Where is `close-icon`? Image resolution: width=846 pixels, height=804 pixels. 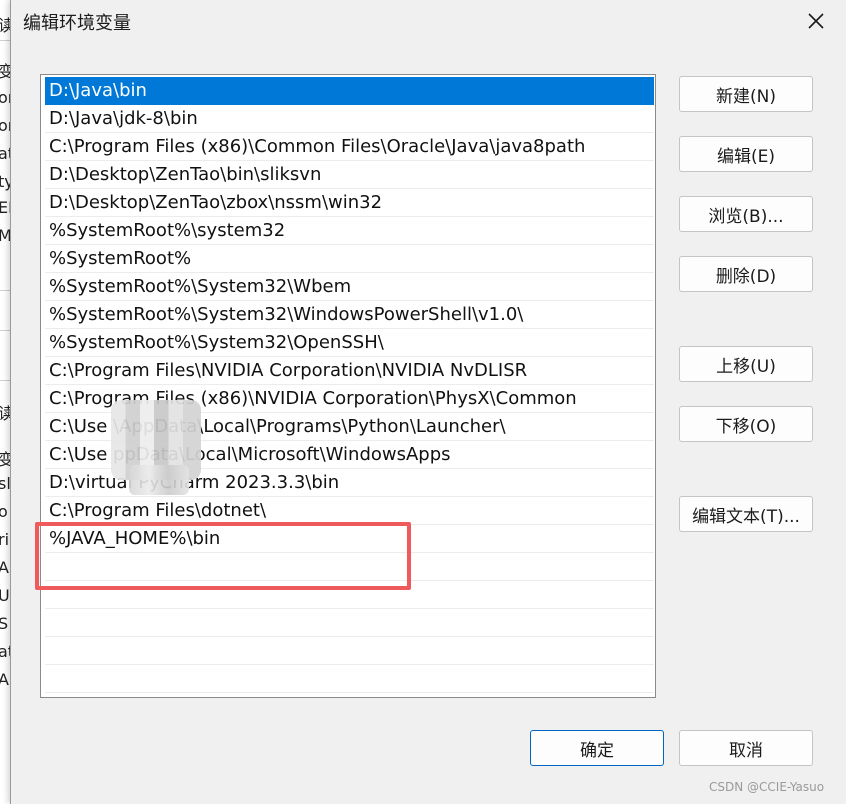
close-icon is located at coordinates (816, 21).